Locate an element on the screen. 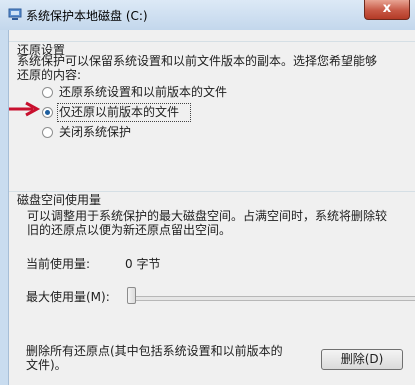  title-bar: 系统保护本地磁盘 (C:) x is located at coordinates (207, 15).